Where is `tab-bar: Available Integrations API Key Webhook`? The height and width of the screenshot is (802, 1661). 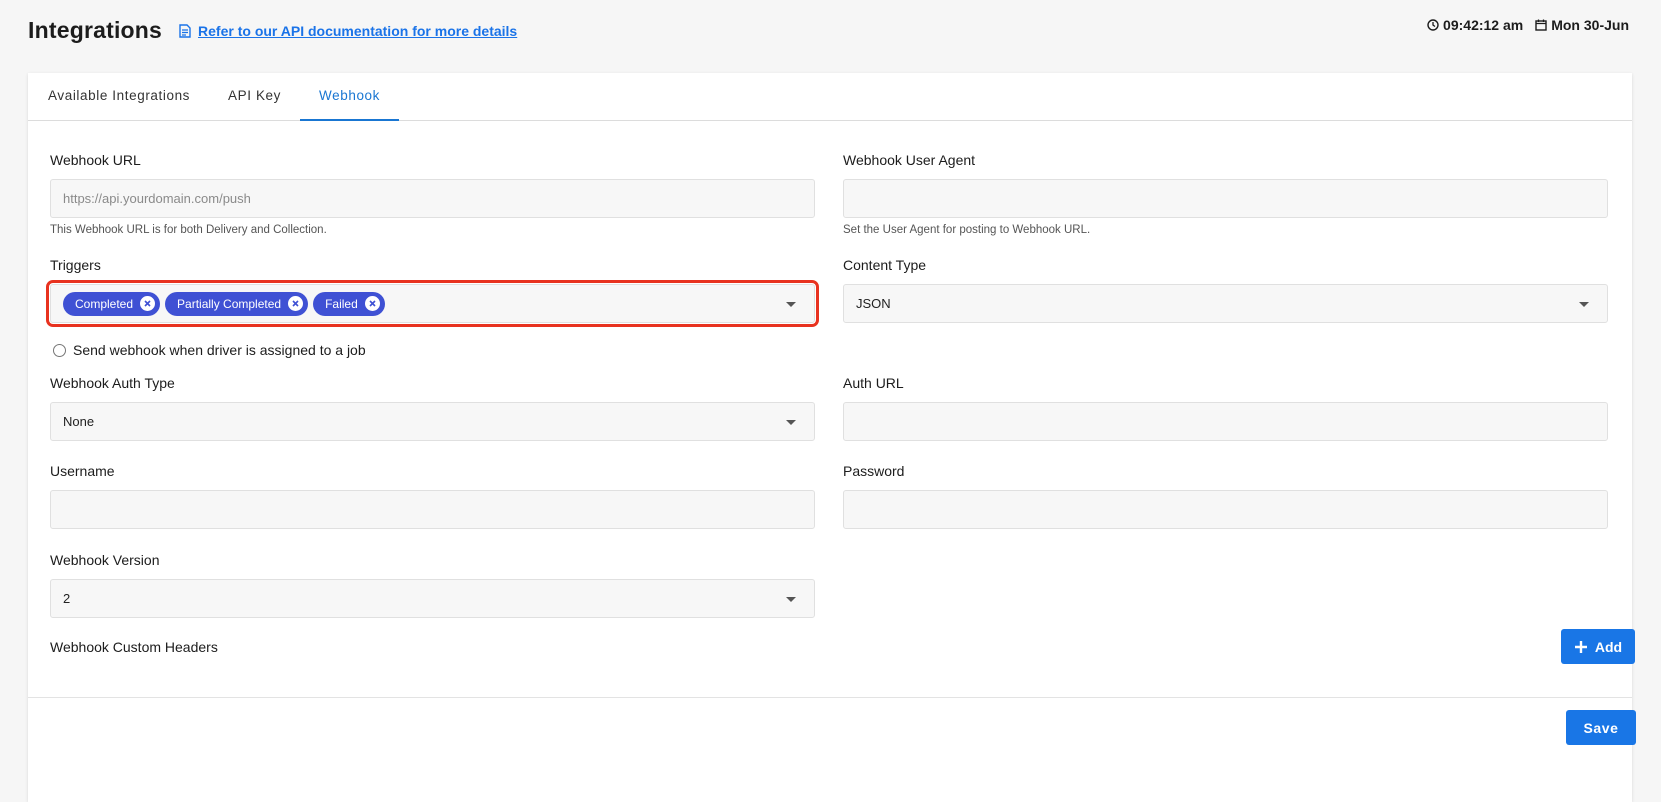
tab-bar: Available Integrations API Key Webhook is located at coordinates (830, 97).